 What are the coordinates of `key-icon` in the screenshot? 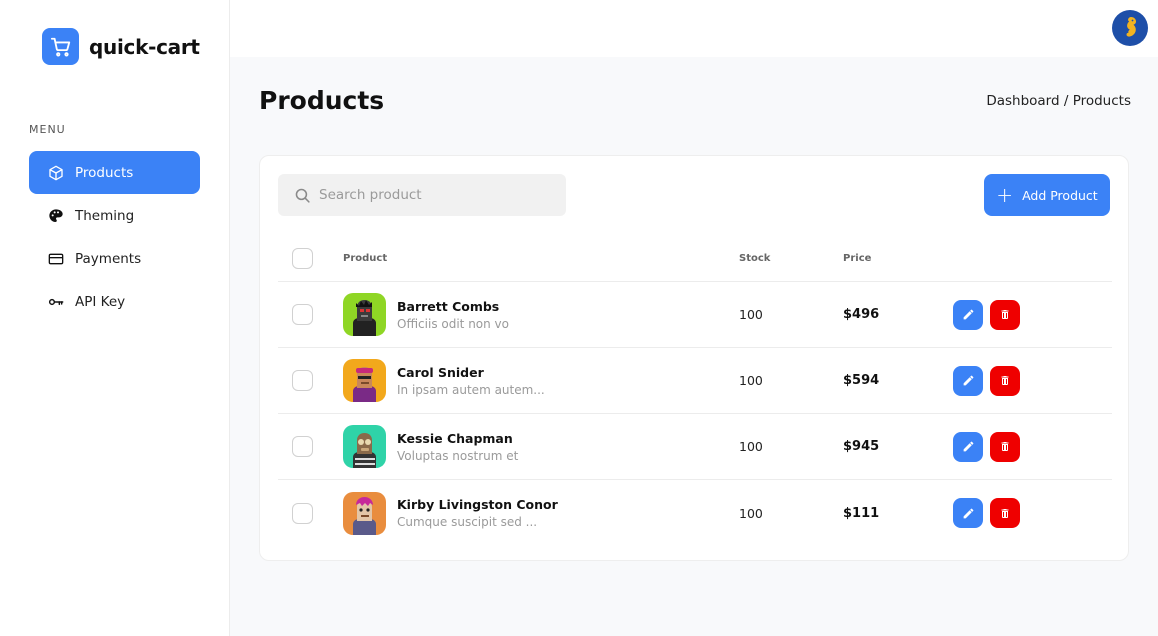 It's located at (56, 301).